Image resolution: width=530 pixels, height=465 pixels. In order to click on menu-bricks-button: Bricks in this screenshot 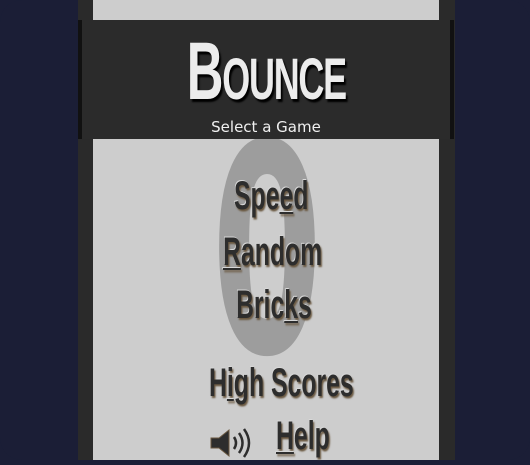, I will do `click(274, 305)`.